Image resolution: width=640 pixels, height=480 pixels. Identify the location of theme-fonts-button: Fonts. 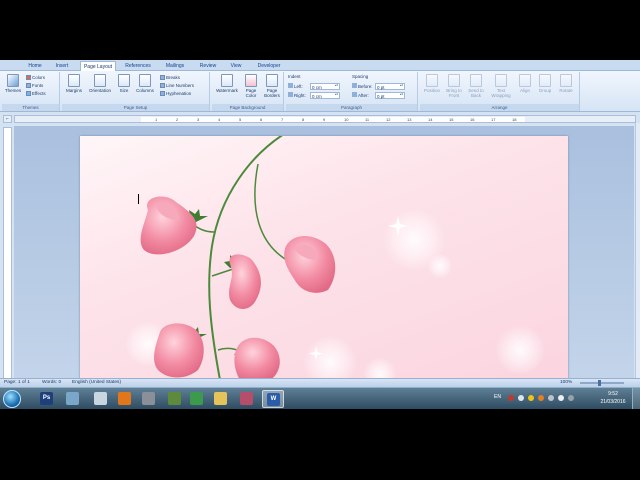
(34, 85).